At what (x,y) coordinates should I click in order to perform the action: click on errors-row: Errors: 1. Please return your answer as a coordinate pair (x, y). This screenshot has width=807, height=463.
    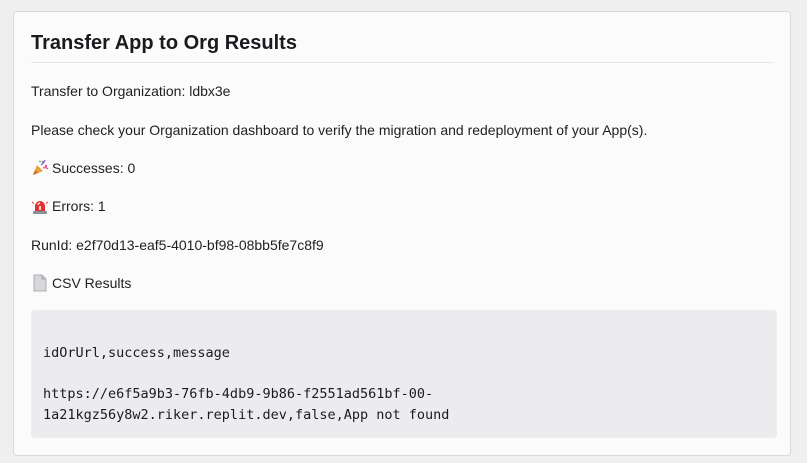
    Looking at the image, I should click on (68, 206).